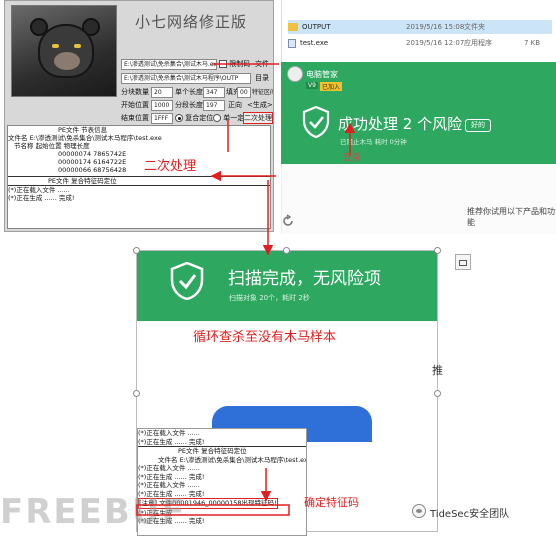 This screenshot has width=556, height=536. I want to click on annotation-second-process: 二次处理, so click(170, 166).